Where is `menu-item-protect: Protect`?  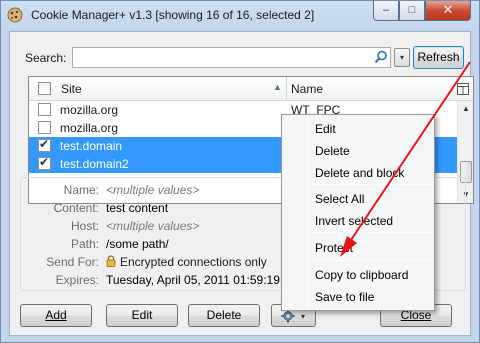
menu-item-protect: Protect is located at coordinates (334, 248).